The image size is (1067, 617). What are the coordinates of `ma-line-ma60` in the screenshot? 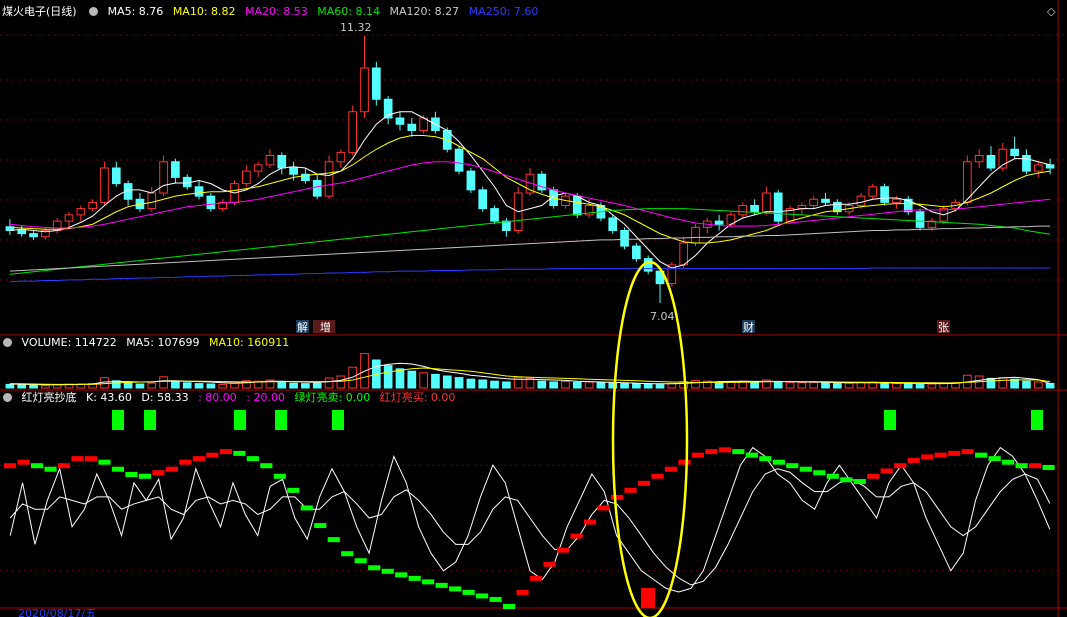 It's located at (530, 241).